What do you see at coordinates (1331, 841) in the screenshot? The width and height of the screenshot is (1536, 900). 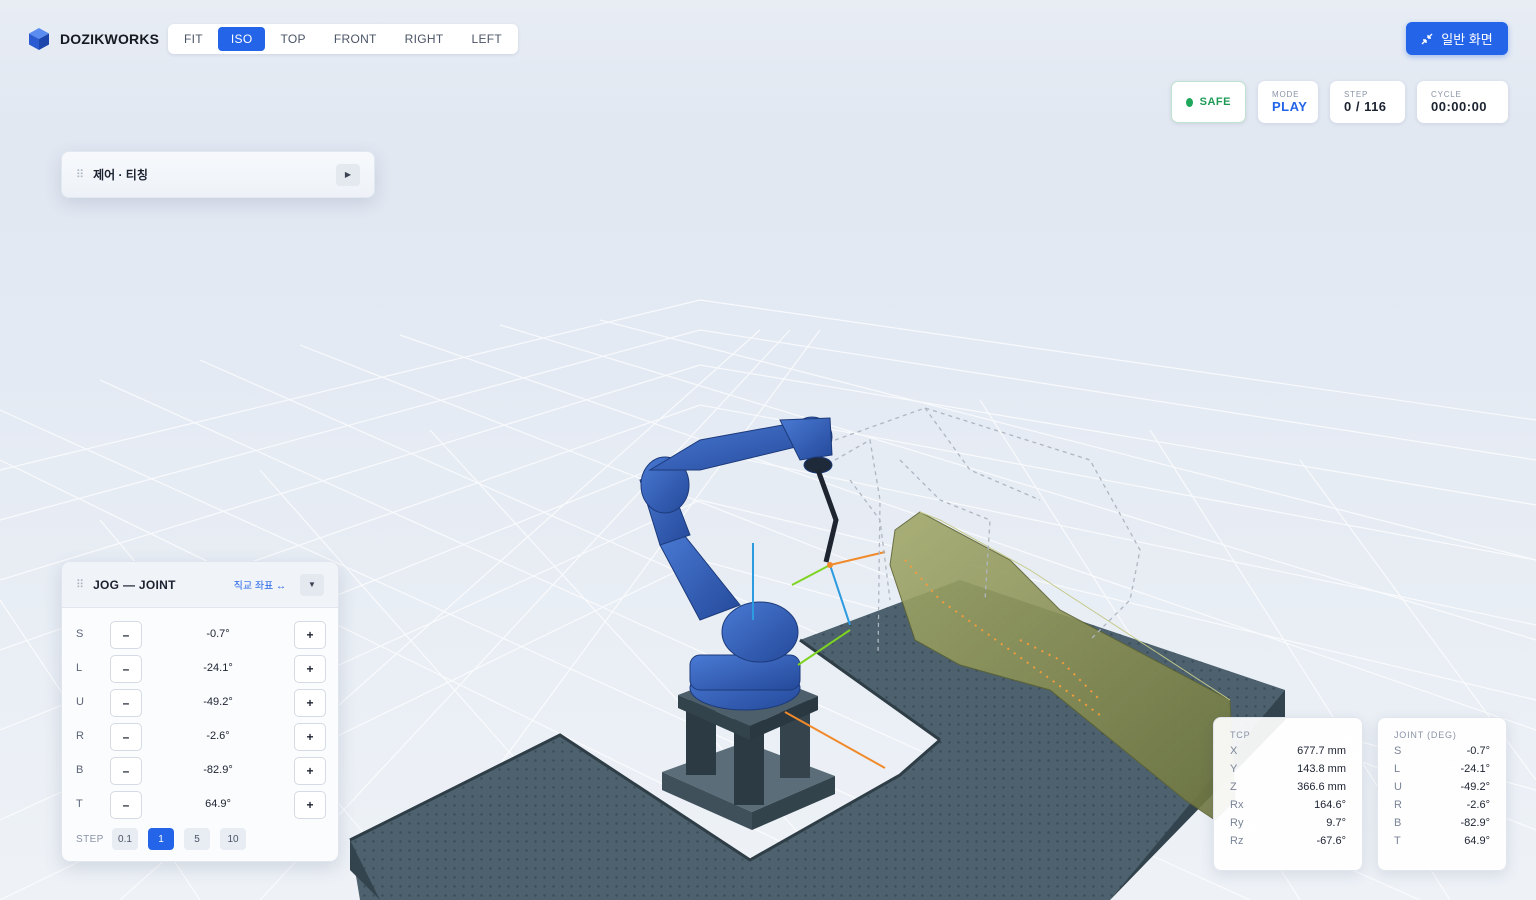 I see `tcp-row-value: -67.6°` at bounding box center [1331, 841].